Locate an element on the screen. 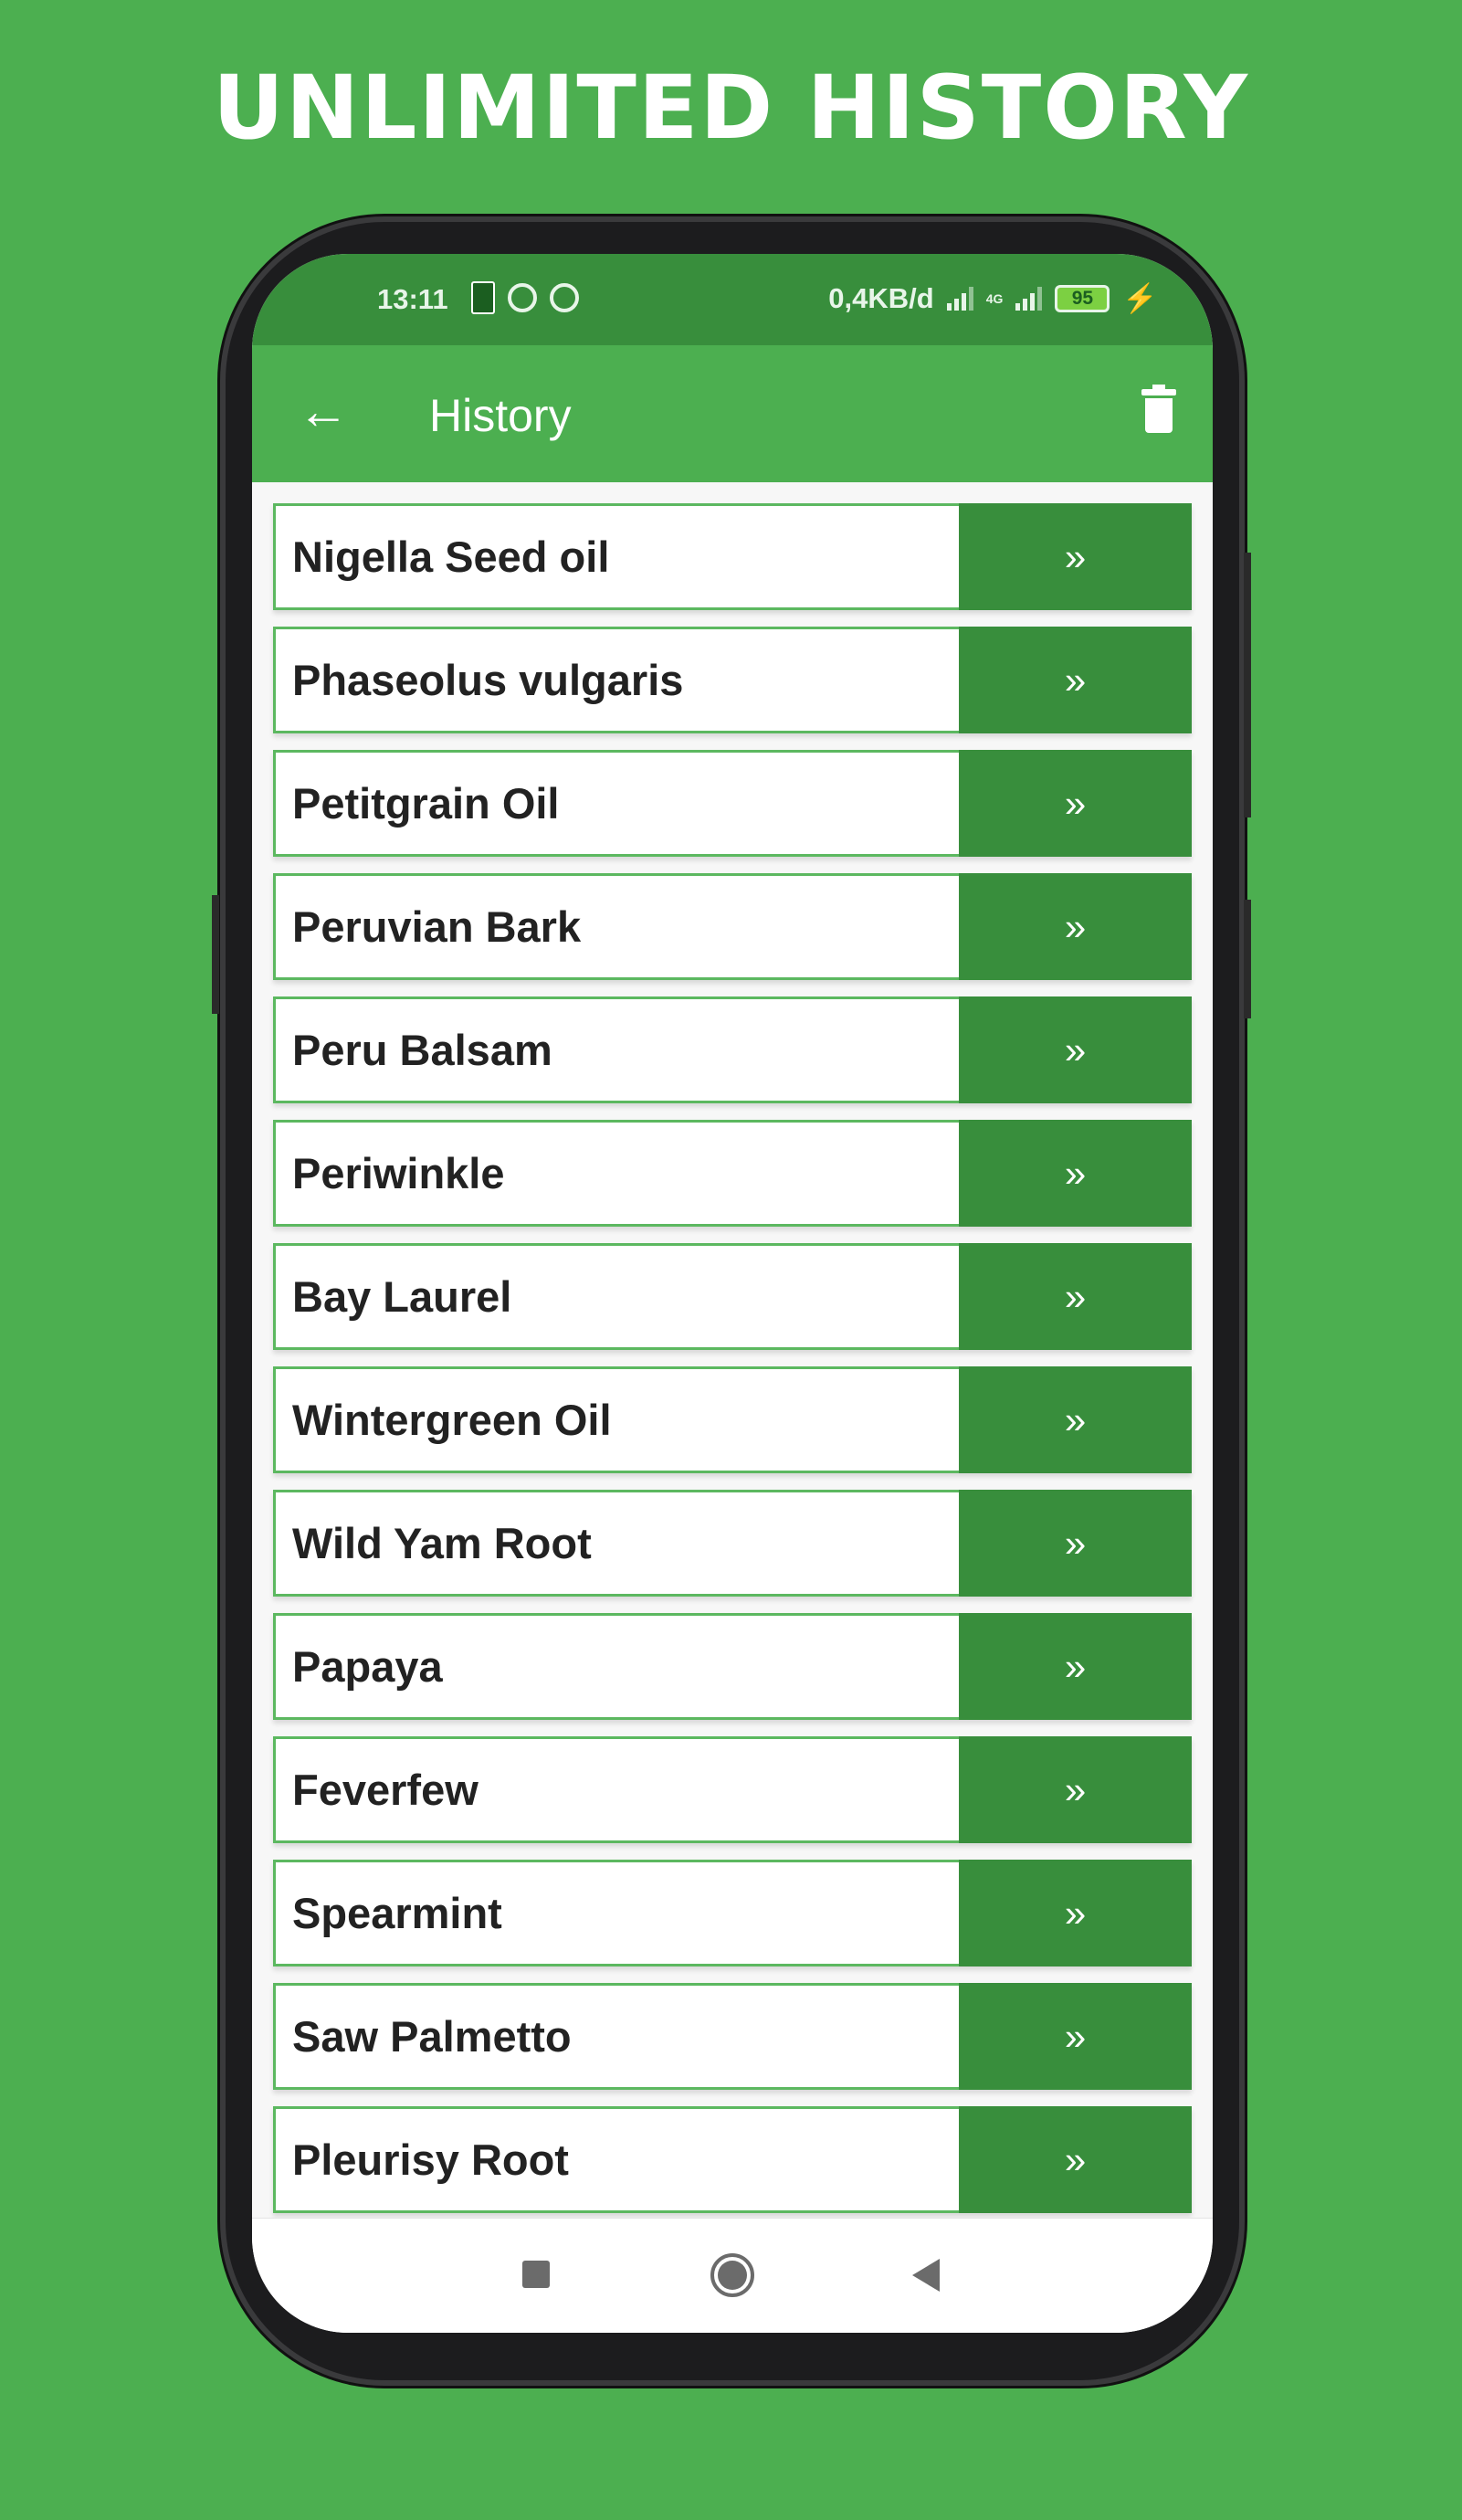 The width and height of the screenshot is (1462, 2520). history-item-label: Spearmint is located at coordinates (616, 1913).